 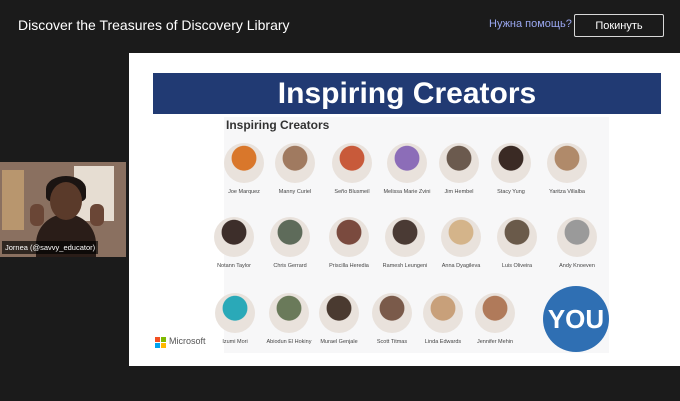 What do you see at coordinates (576, 319) in the screenshot?
I see `you-badge: YOU` at bounding box center [576, 319].